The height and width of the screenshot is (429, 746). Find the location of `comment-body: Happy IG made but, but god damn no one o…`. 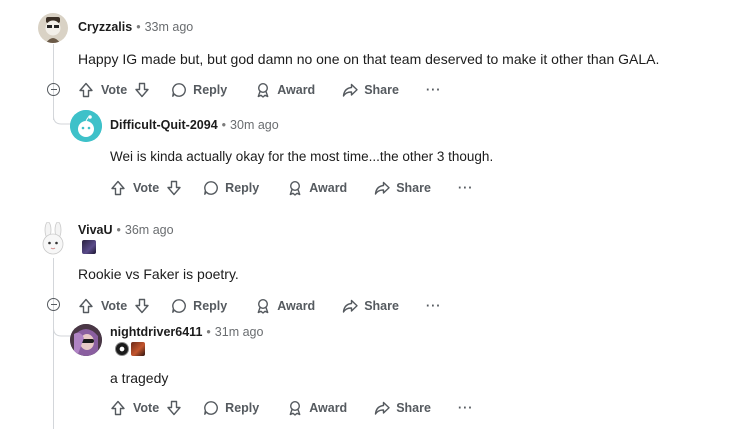

comment-body: Happy IG made but, but god damn no one o… is located at coordinates (369, 59).